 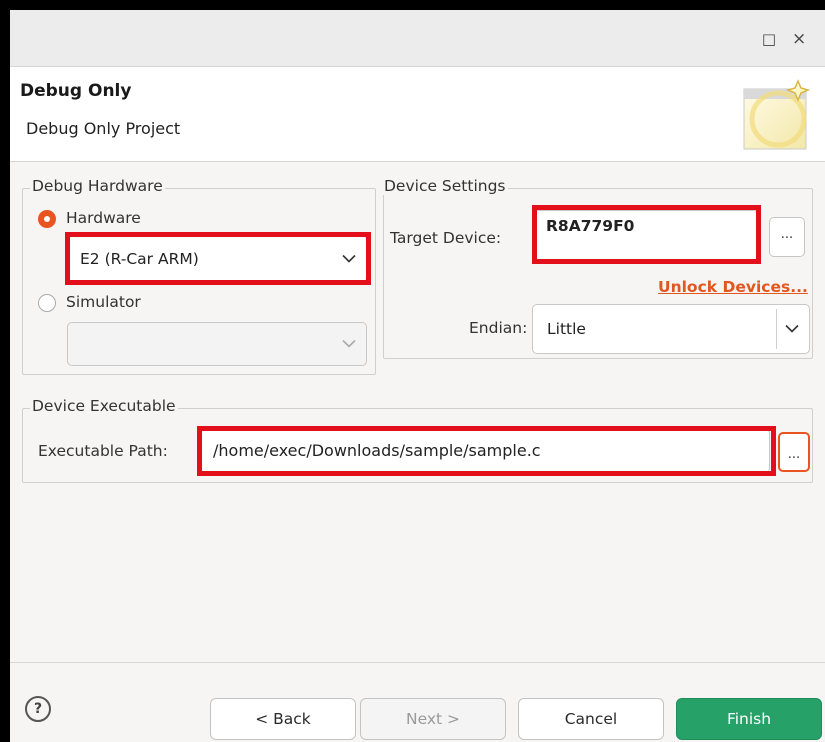 What do you see at coordinates (433, 719) in the screenshot?
I see `next-button: Next >` at bounding box center [433, 719].